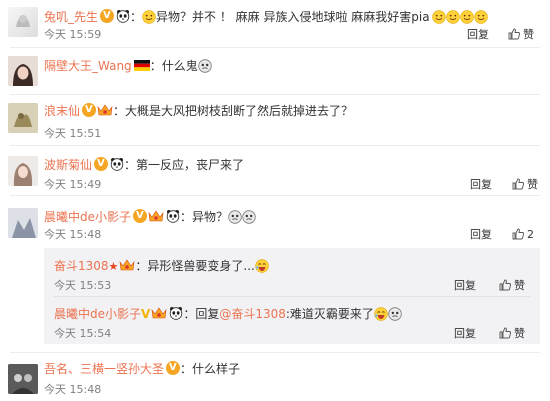 The width and height of the screenshot is (550, 401). Describe the element at coordinates (141, 66) in the screenshot. I see `germany-flag-icon` at that location.